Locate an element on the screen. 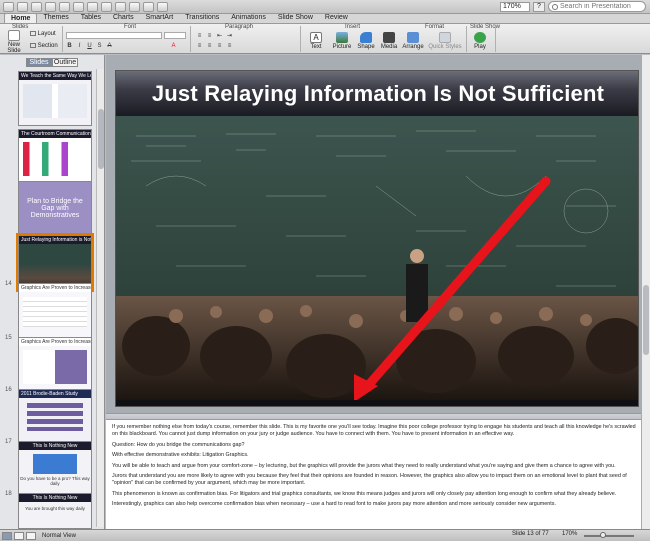 The image size is (650, 541). numbering-icon: ≡ is located at coordinates (209, 36).